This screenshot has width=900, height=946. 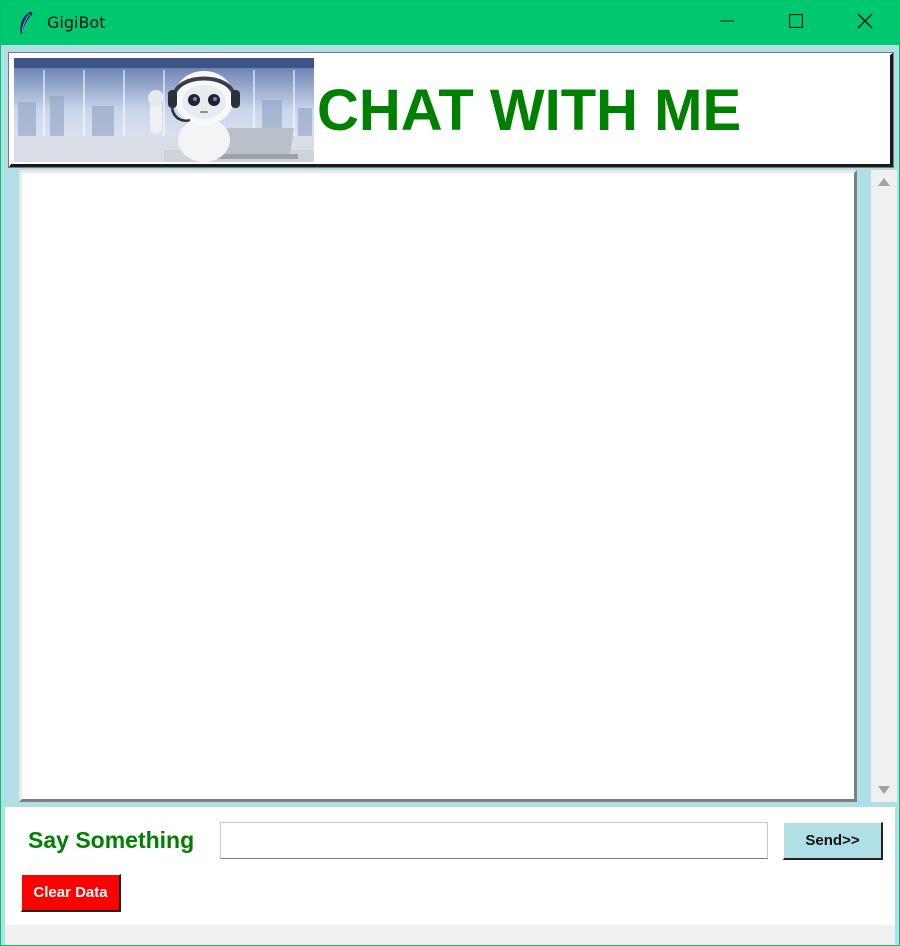 I want to click on minimize-button, so click(x=727, y=23).